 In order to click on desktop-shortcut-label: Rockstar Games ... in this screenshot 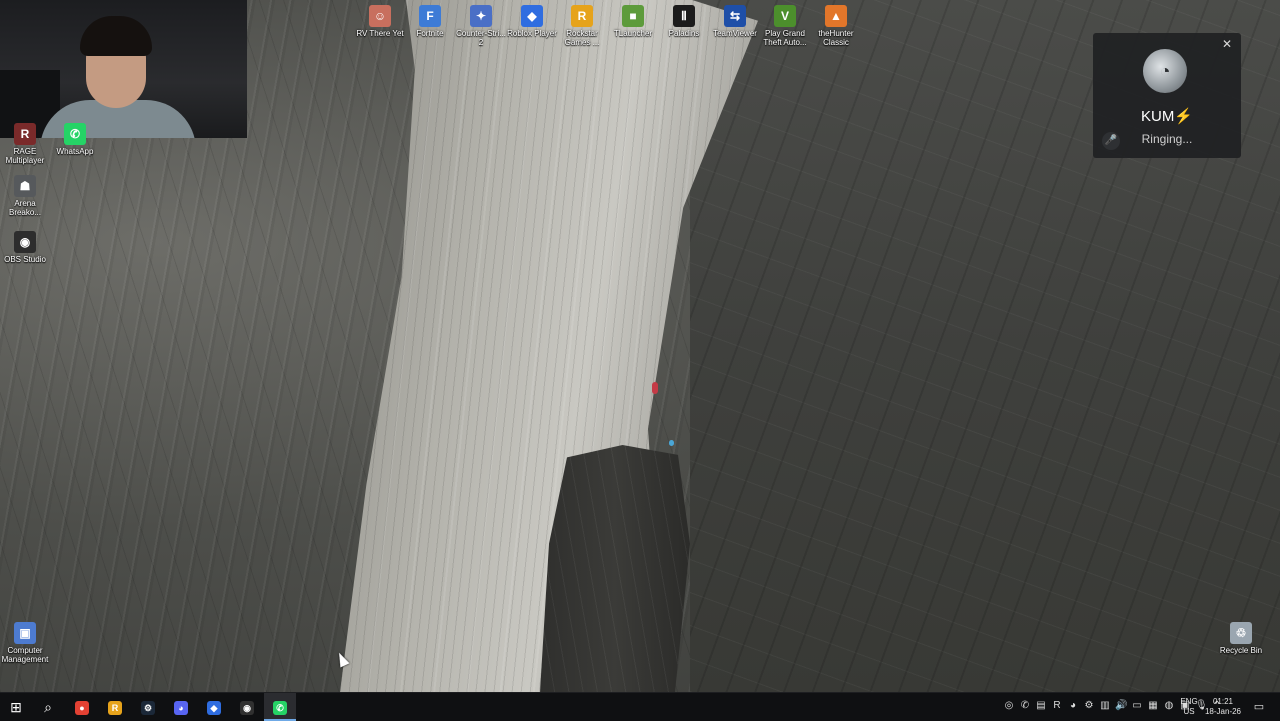, I will do `click(582, 38)`.